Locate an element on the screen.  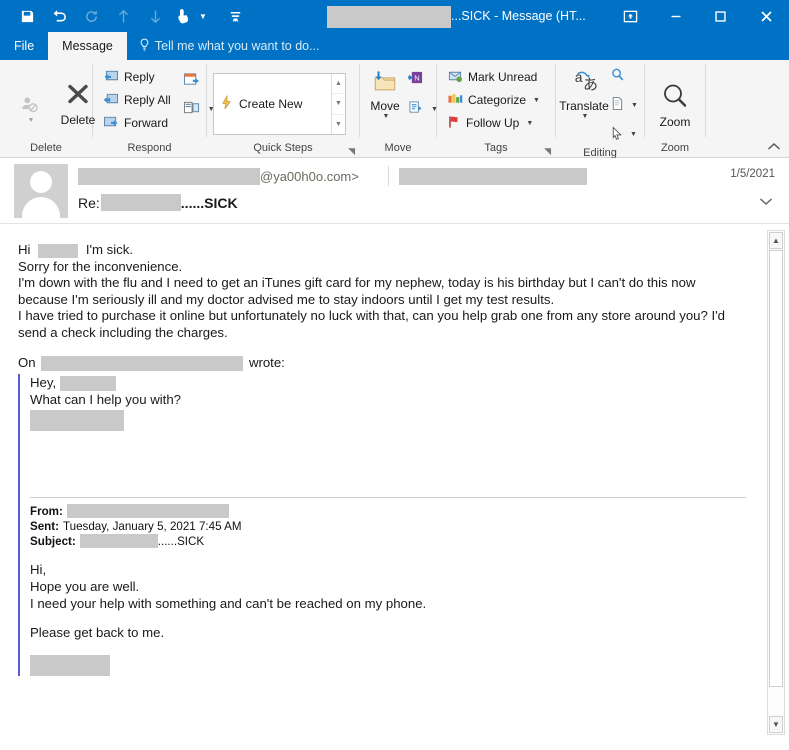
delete-label: Delete is located at coordinates (78, 120).